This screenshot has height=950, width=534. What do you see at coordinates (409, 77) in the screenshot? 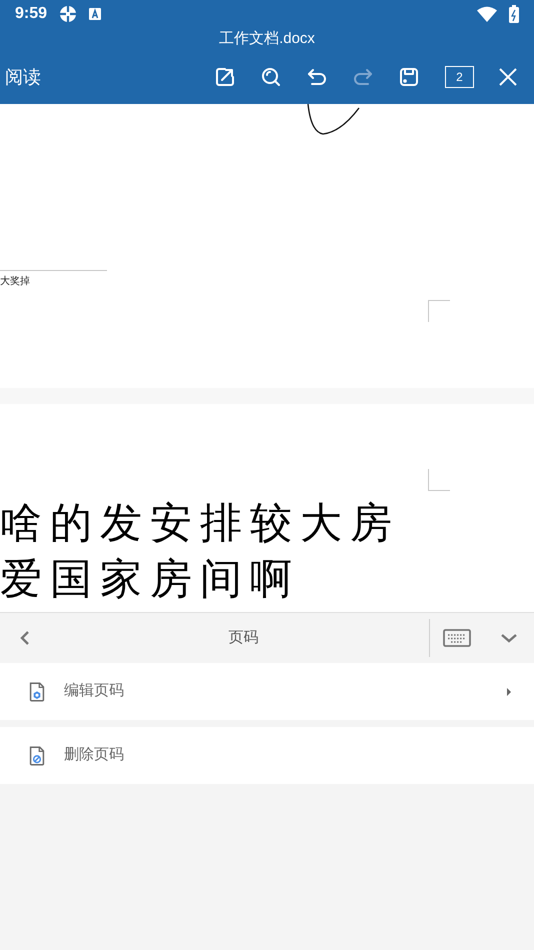
I see `save-icon` at bounding box center [409, 77].